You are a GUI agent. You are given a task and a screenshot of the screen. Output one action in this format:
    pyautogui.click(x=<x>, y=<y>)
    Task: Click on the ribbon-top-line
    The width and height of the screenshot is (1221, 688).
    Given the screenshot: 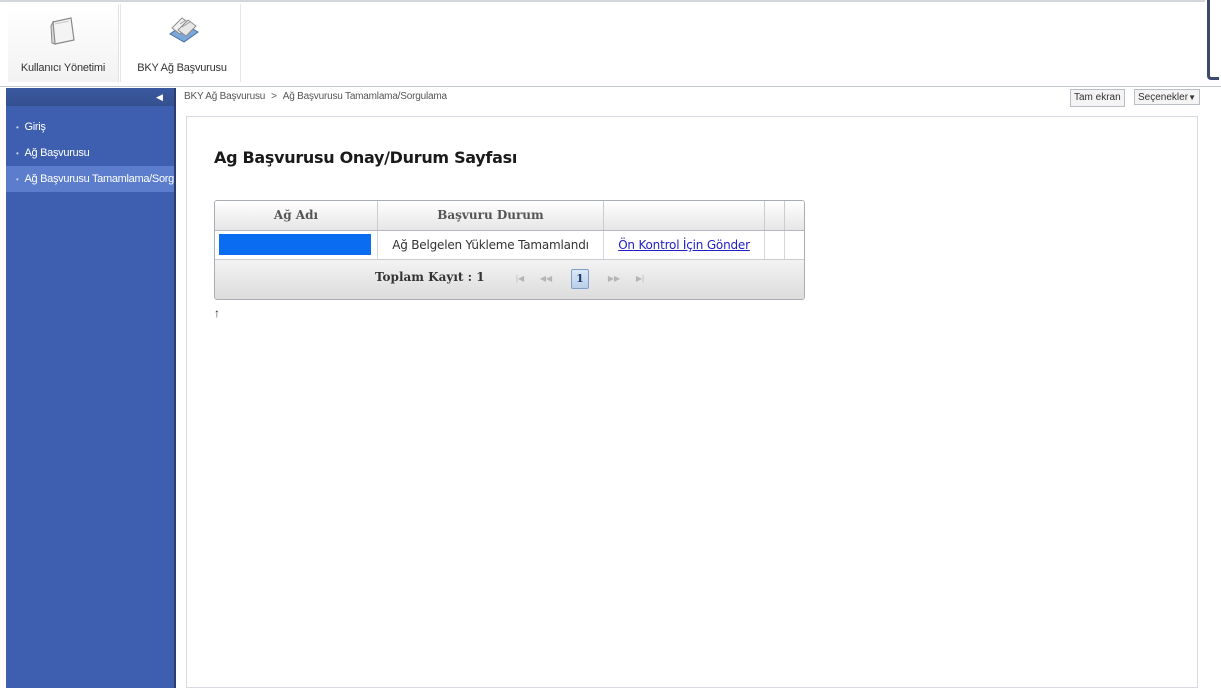 What is the action you would take?
    pyautogui.click(x=602, y=1)
    